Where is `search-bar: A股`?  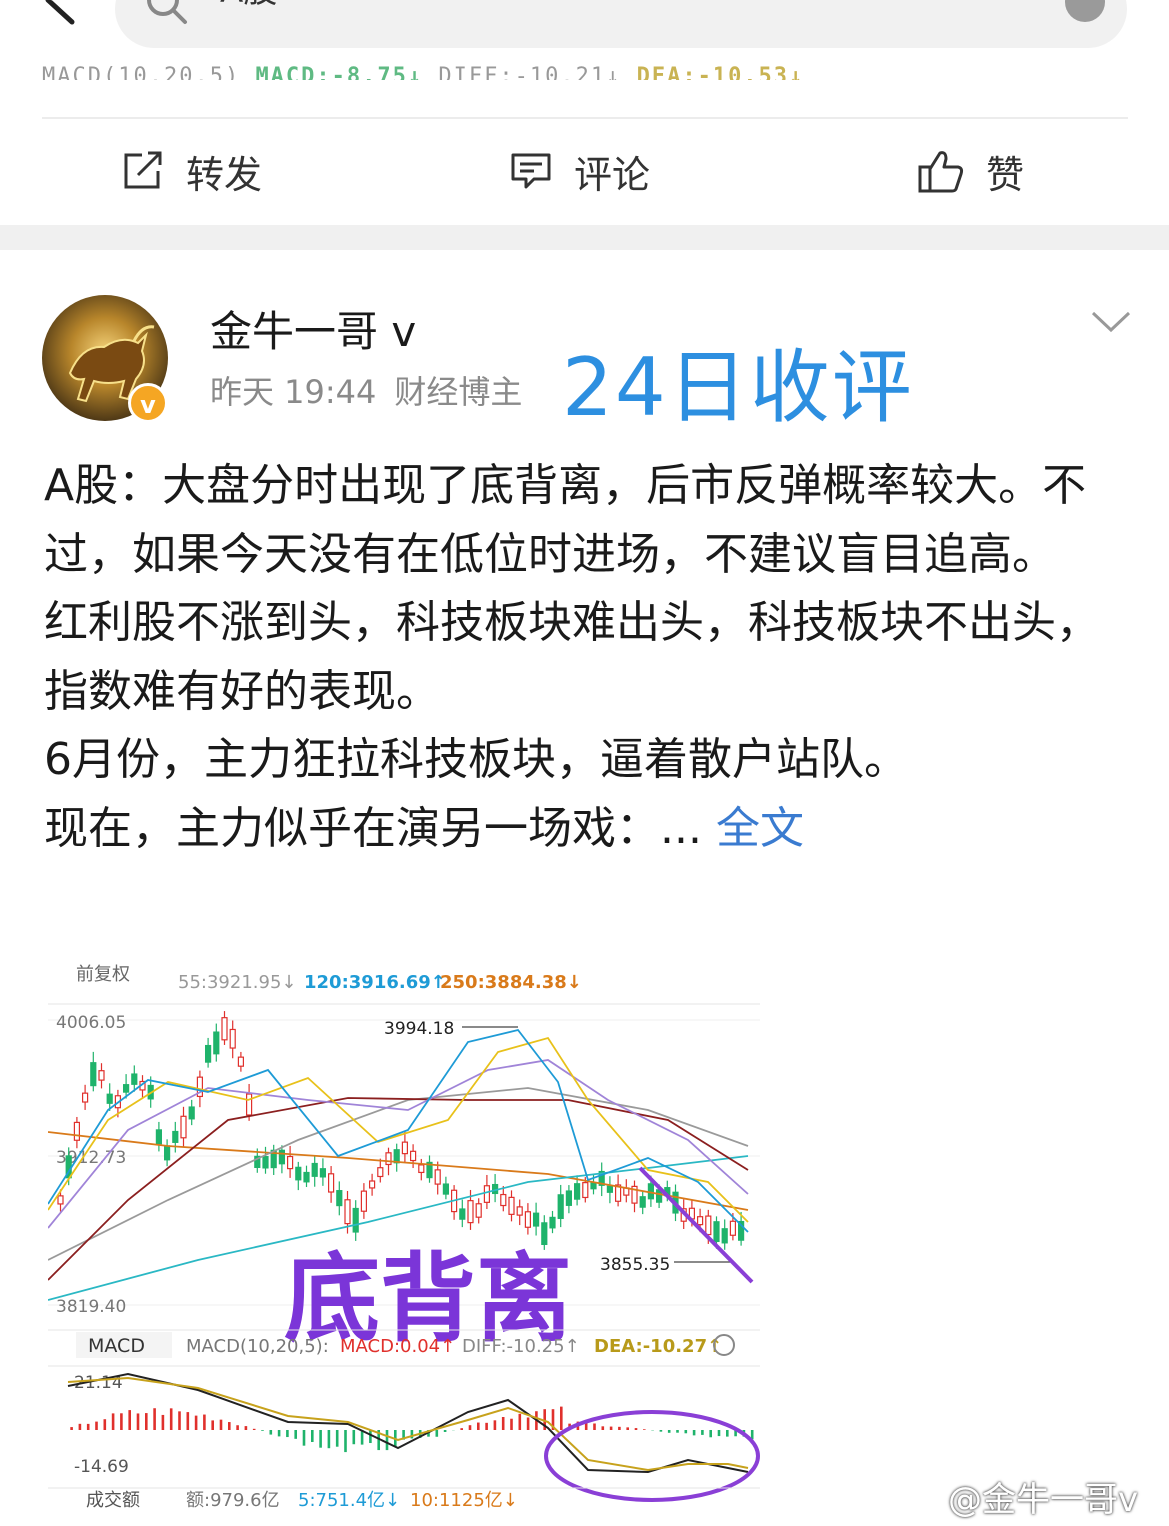 search-bar: A股 is located at coordinates (621, 24).